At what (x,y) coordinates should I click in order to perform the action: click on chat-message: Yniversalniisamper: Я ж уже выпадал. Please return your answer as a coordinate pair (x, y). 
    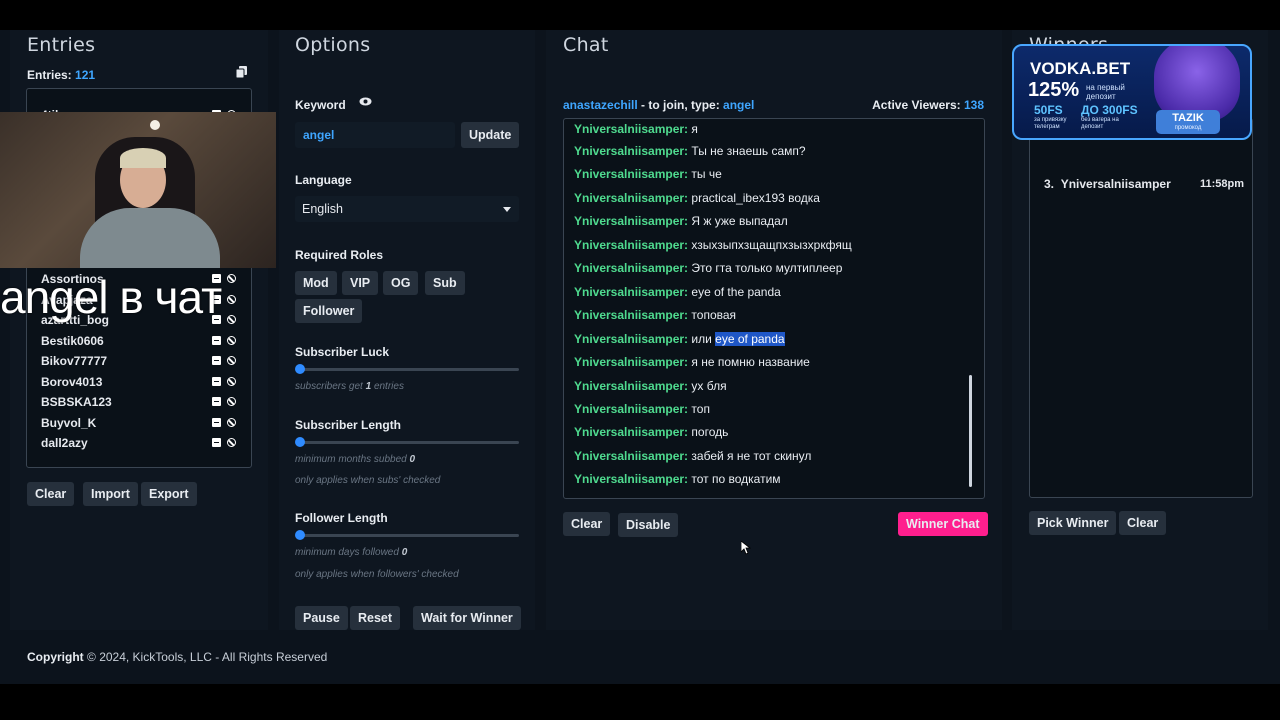
    Looking at the image, I should click on (681, 221).